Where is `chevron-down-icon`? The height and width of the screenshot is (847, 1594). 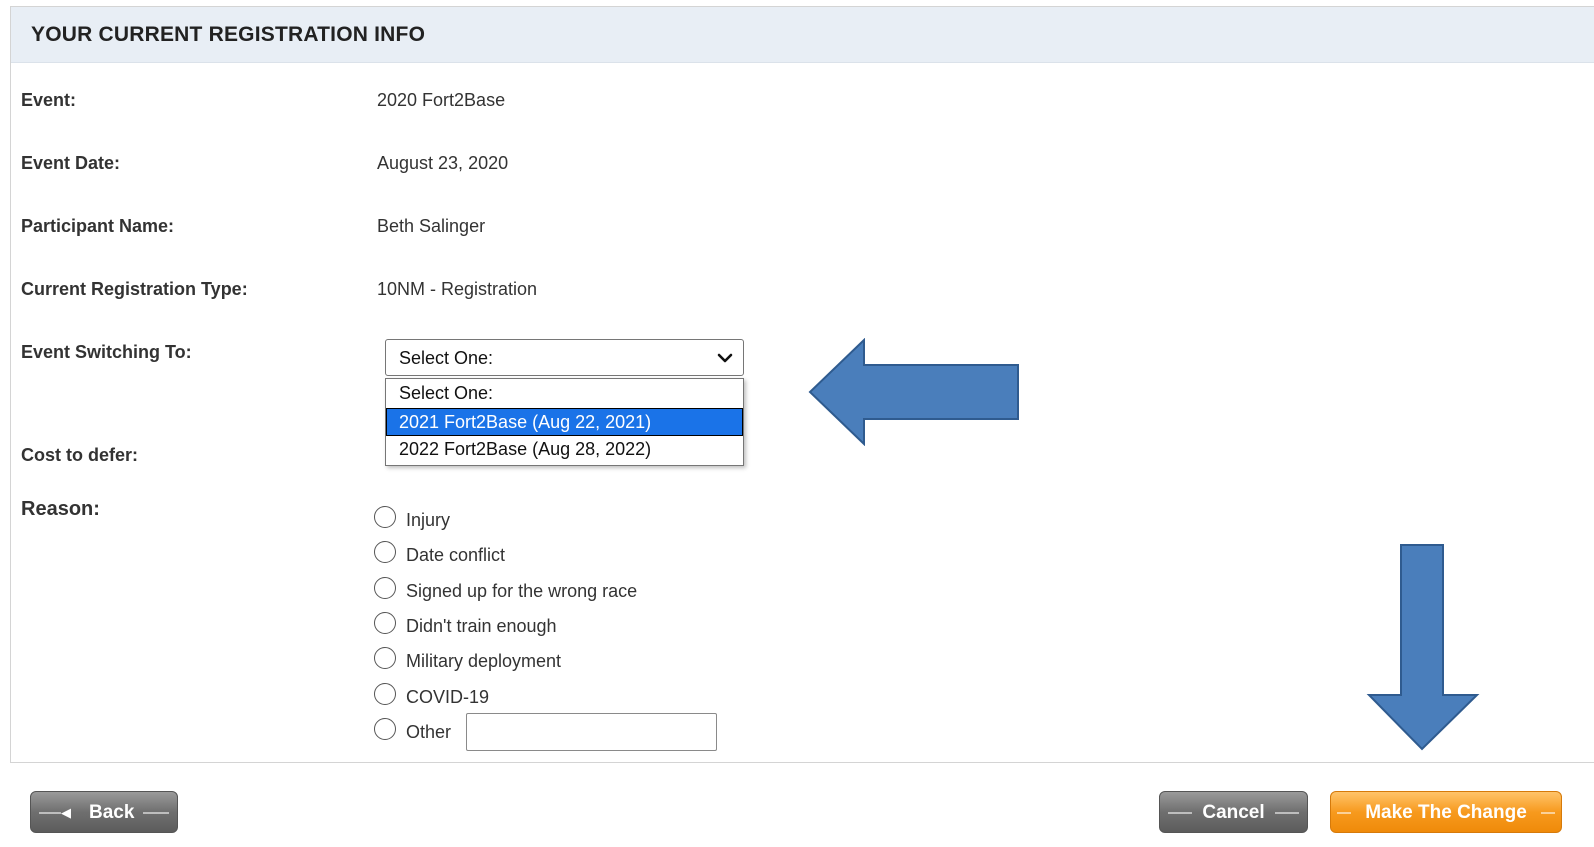 chevron-down-icon is located at coordinates (725, 358).